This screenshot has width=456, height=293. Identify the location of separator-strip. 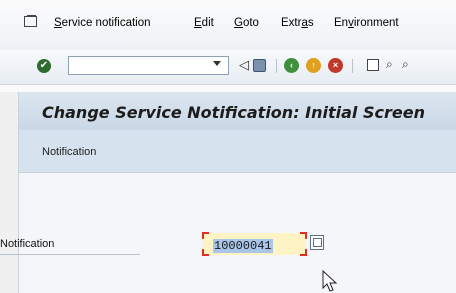
(228, 88).